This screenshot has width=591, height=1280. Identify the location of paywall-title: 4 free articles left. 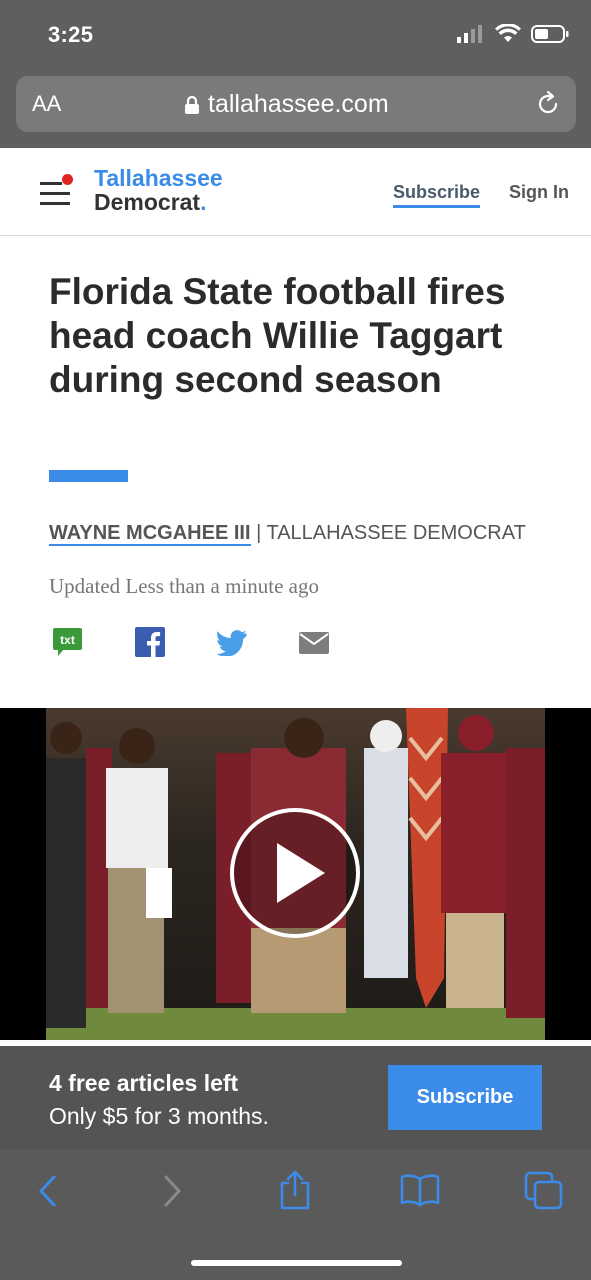
(144, 1083).